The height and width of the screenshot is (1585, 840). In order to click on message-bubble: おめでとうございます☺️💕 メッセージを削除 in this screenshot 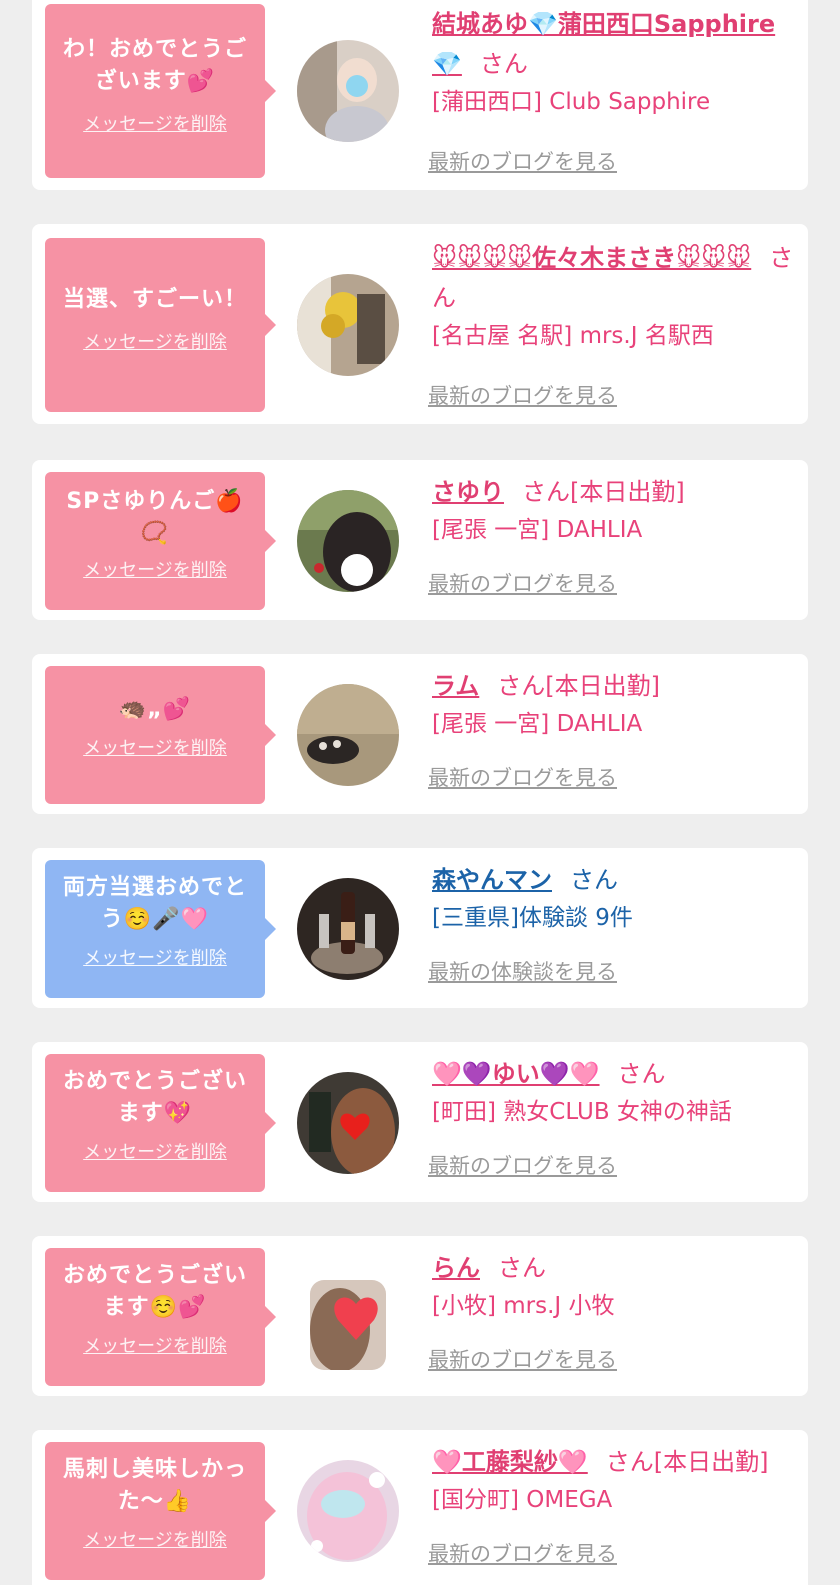, I will do `click(160, 1317)`.